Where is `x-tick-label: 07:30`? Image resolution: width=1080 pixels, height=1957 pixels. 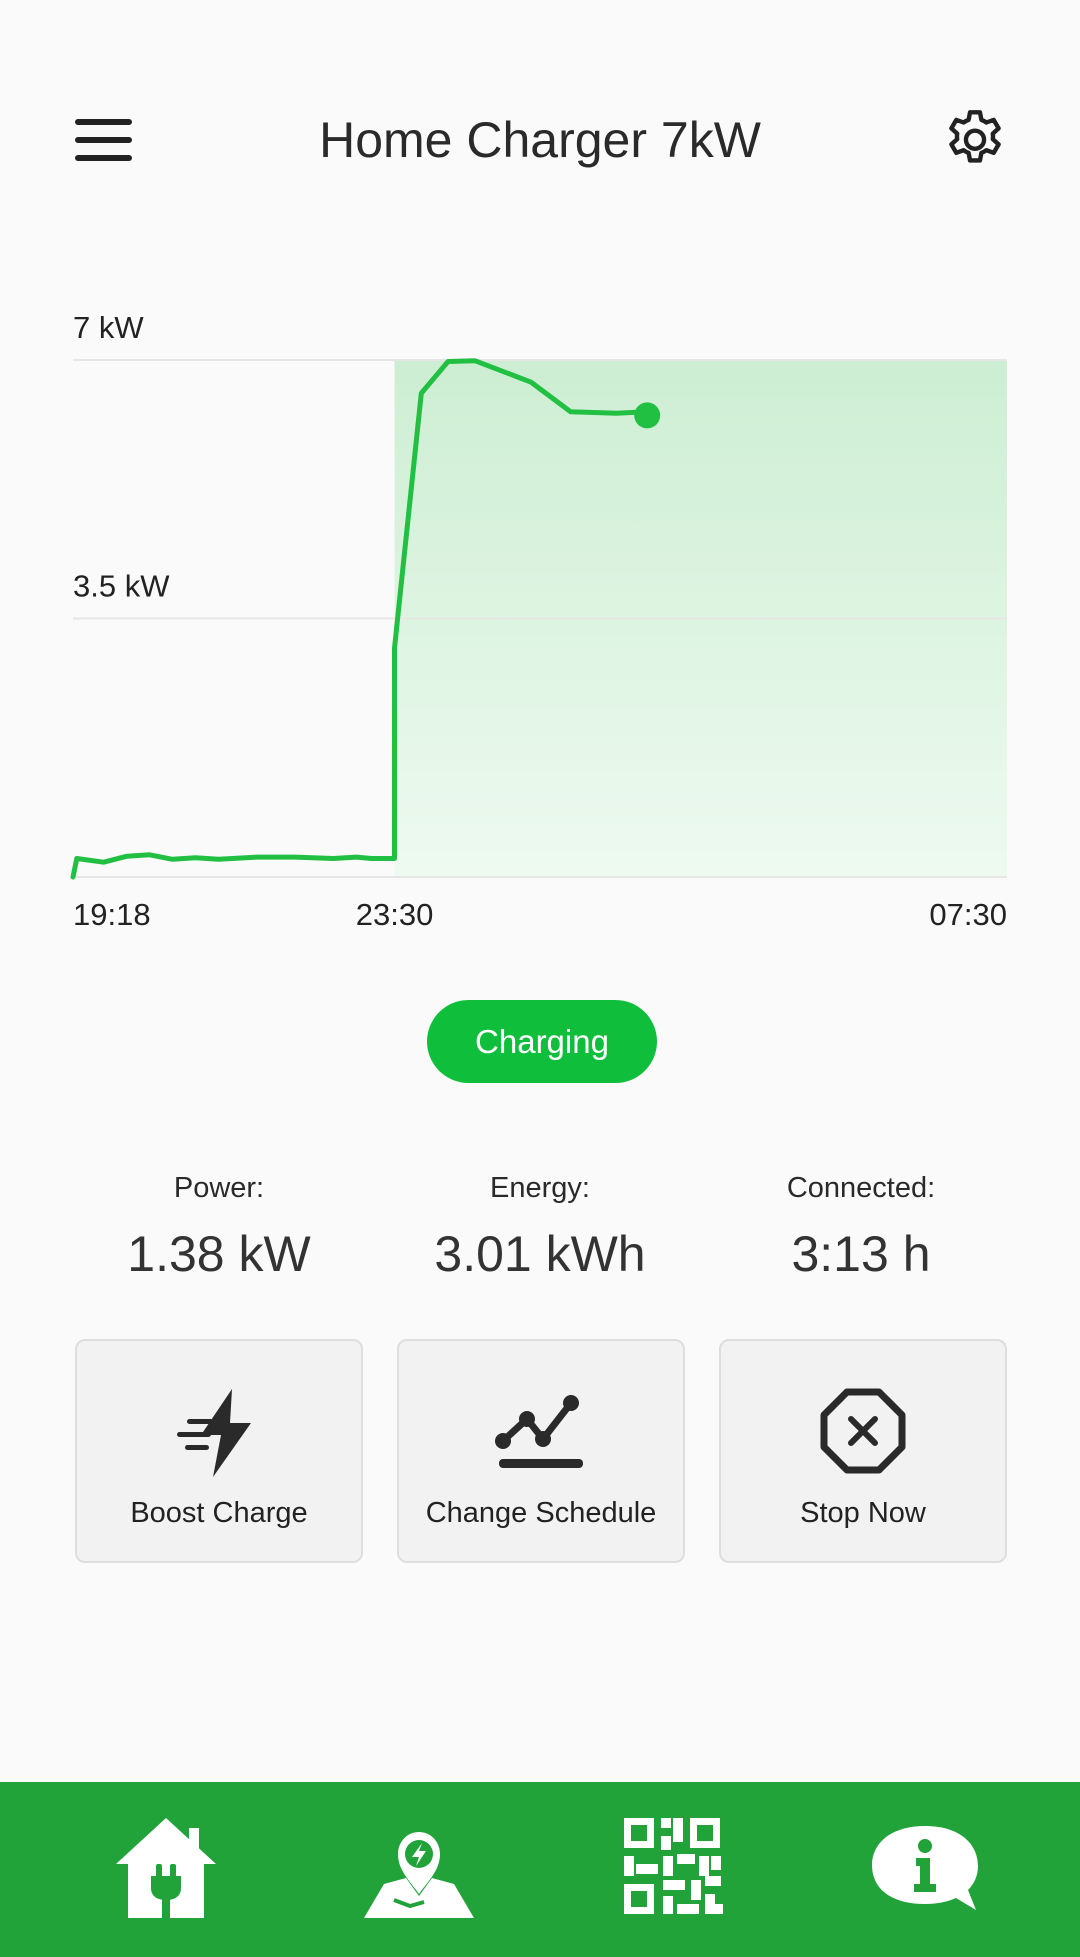 x-tick-label: 07:30 is located at coordinates (968, 914).